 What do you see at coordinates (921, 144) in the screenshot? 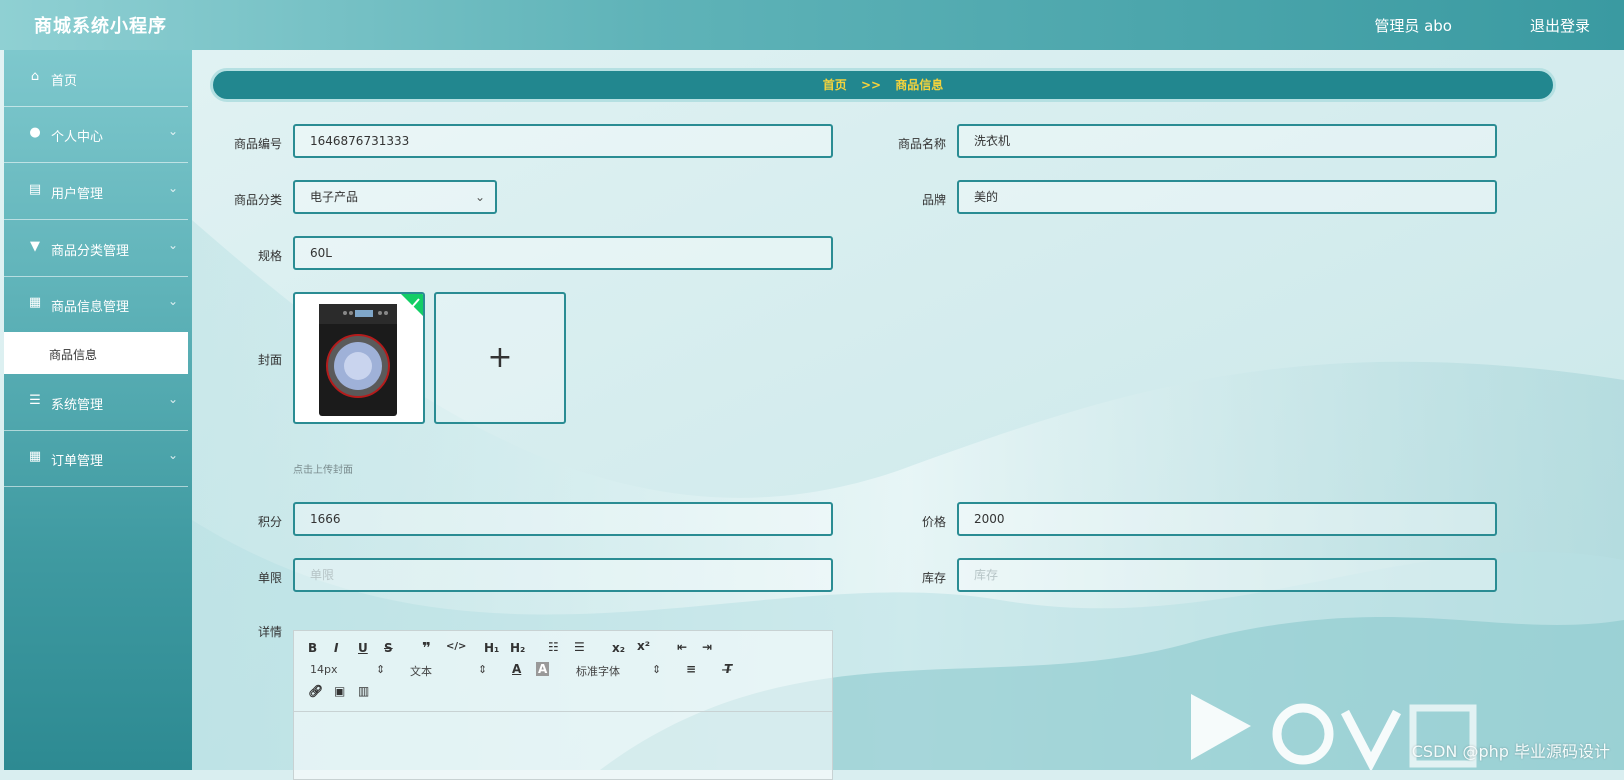
I see `product-name-label: 商品名称` at bounding box center [921, 144].